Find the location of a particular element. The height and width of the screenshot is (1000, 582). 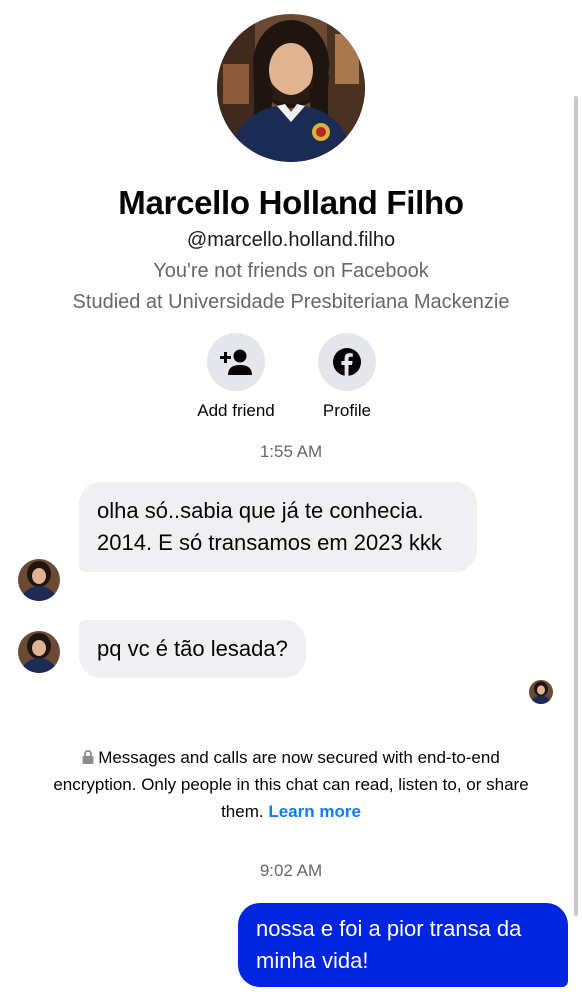

facebook-icon is located at coordinates (347, 362).